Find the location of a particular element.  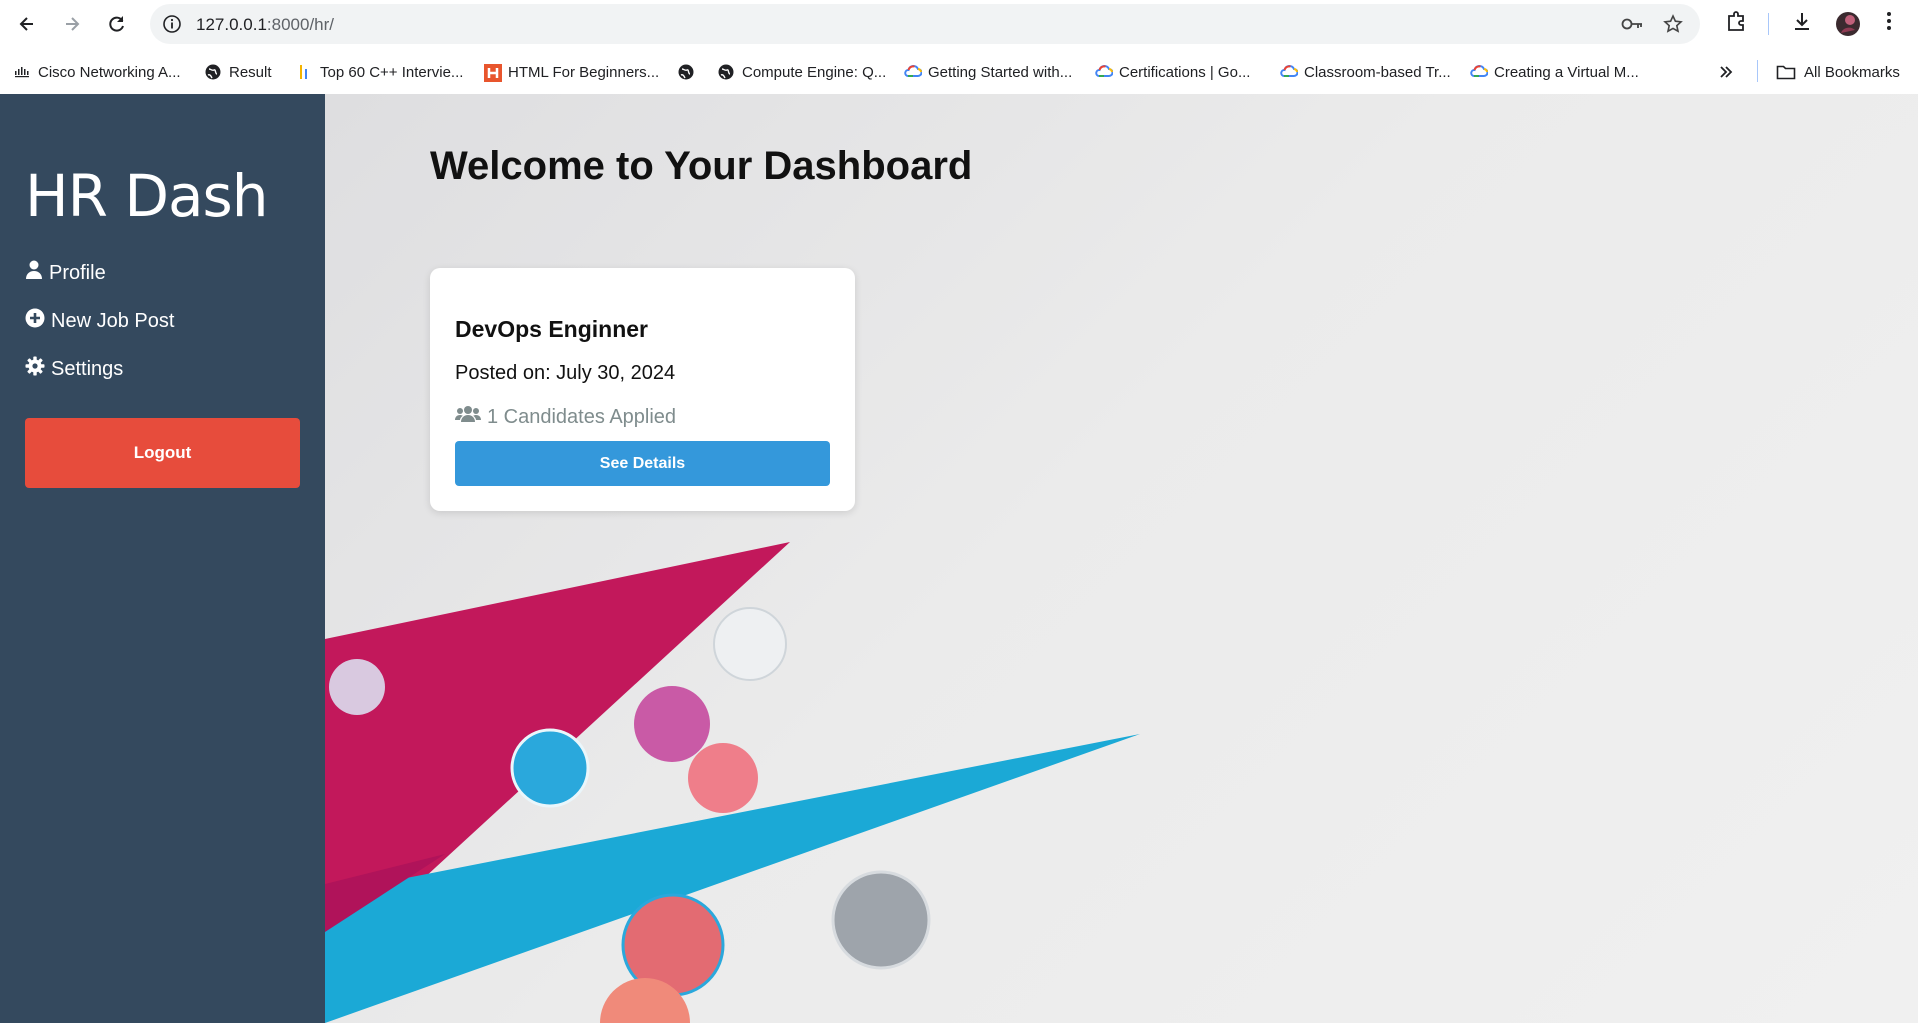

url-host: 127.0.0.1 is located at coordinates (231, 24).